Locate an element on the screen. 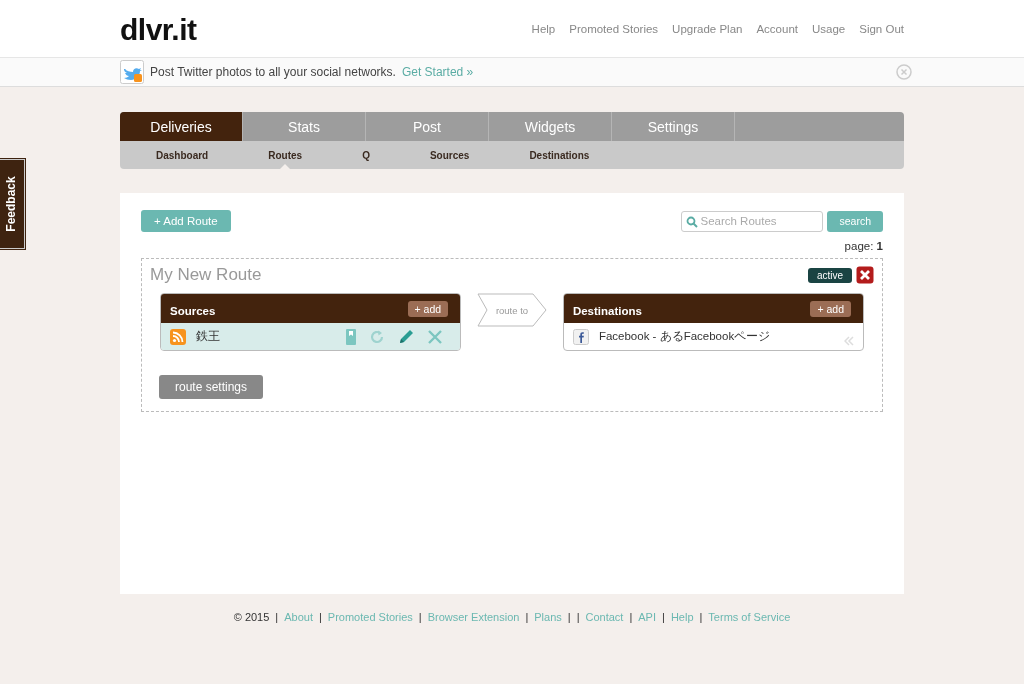 The height and width of the screenshot is (684, 1024). main-tab: Deliveries is located at coordinates (181, 126).